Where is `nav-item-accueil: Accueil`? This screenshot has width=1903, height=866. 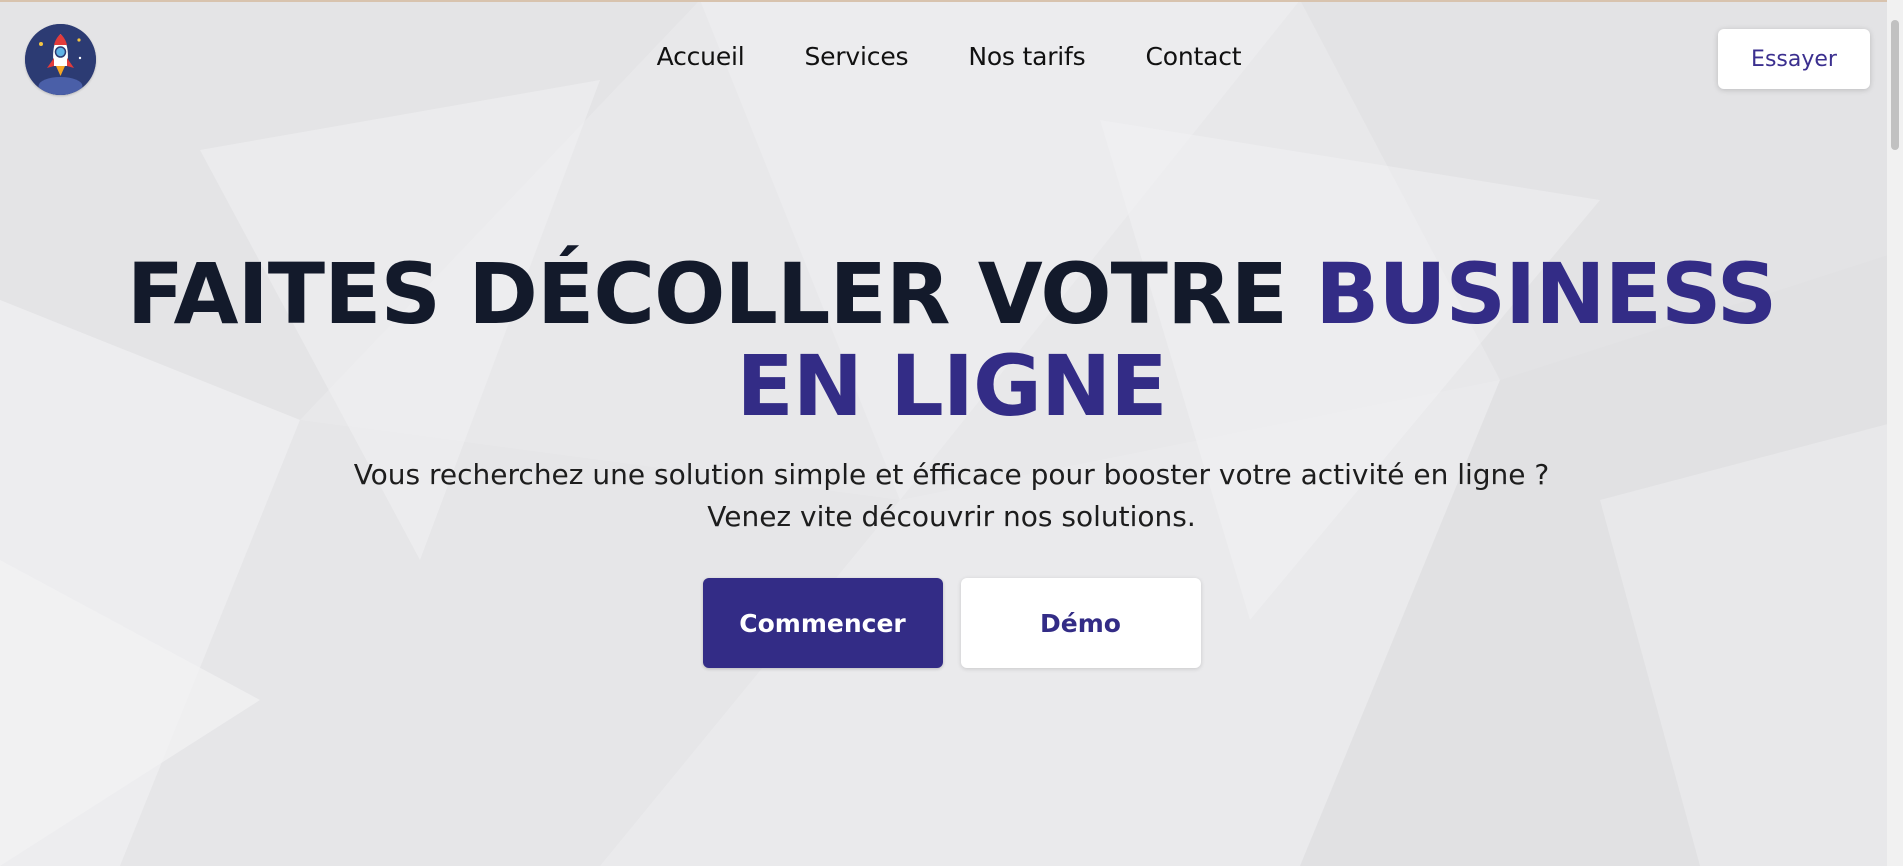
nav-item-accueil: Accueil is located at coordinates (701, 56).